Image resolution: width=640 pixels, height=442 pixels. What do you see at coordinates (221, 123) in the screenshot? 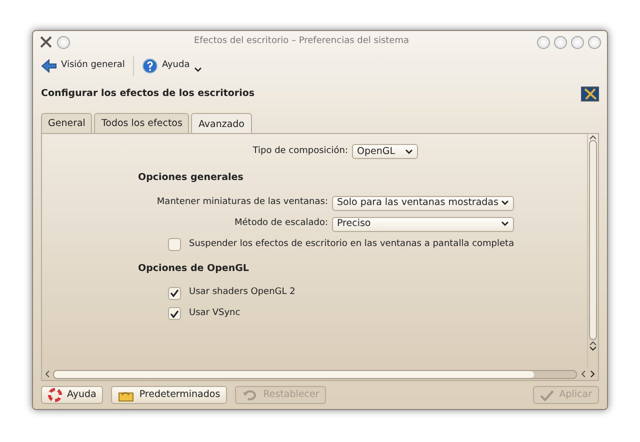
I see `tab: Avanzado` at bounding box center [221, 123].